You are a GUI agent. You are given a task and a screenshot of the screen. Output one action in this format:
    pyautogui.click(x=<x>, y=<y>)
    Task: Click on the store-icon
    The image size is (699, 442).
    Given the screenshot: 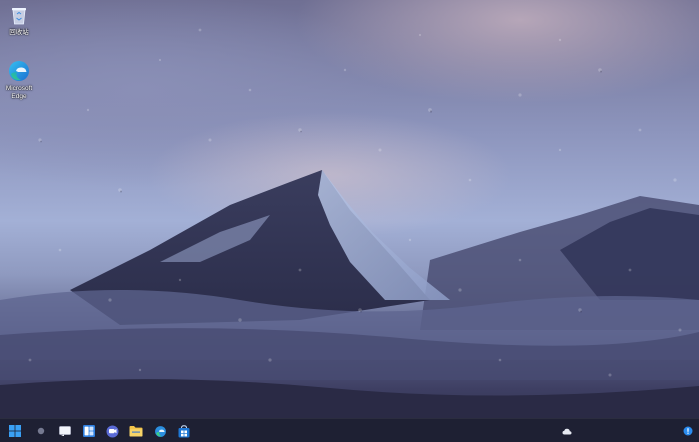 What is the action you would take?
    pyautogui.click(x=184, y=430)
    